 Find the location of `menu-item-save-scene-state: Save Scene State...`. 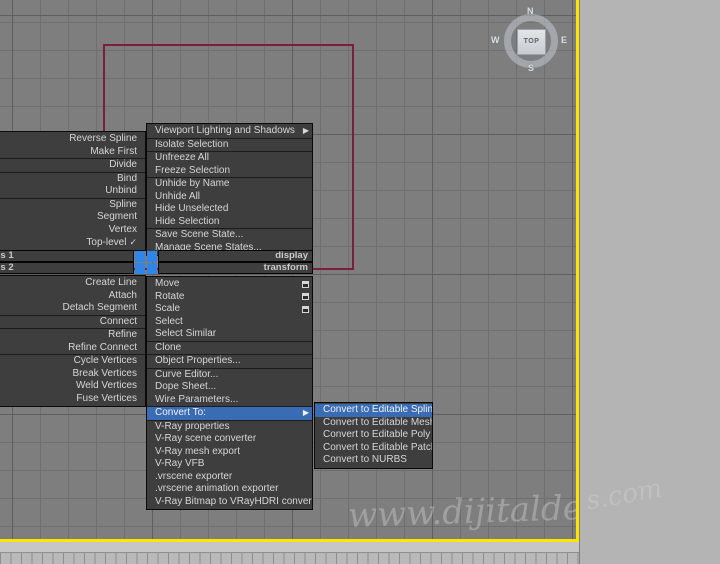

menu-item-save-scene-state: Save Scene State... is located at coordinates (229, 235).